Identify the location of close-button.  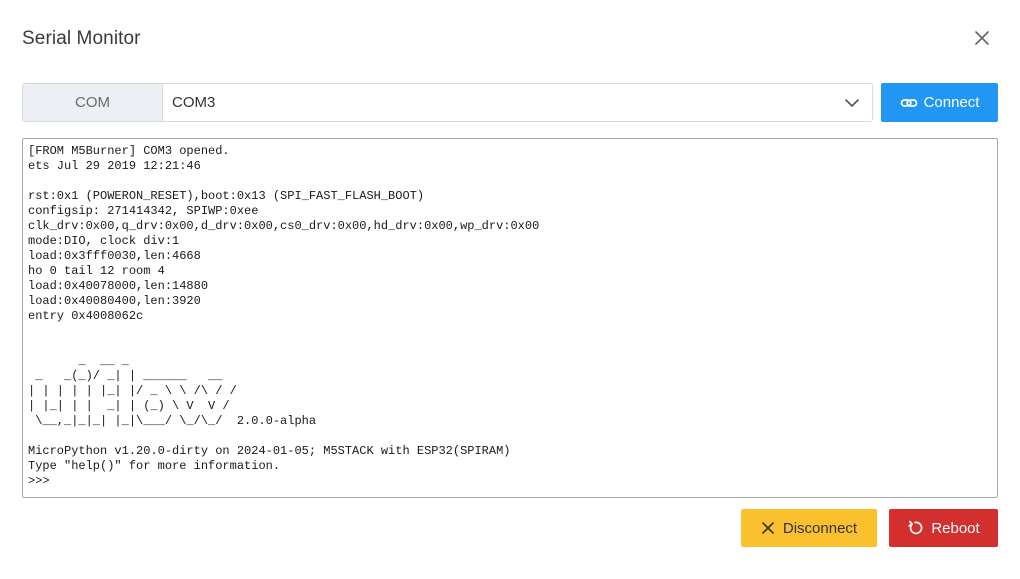
(982, 38).